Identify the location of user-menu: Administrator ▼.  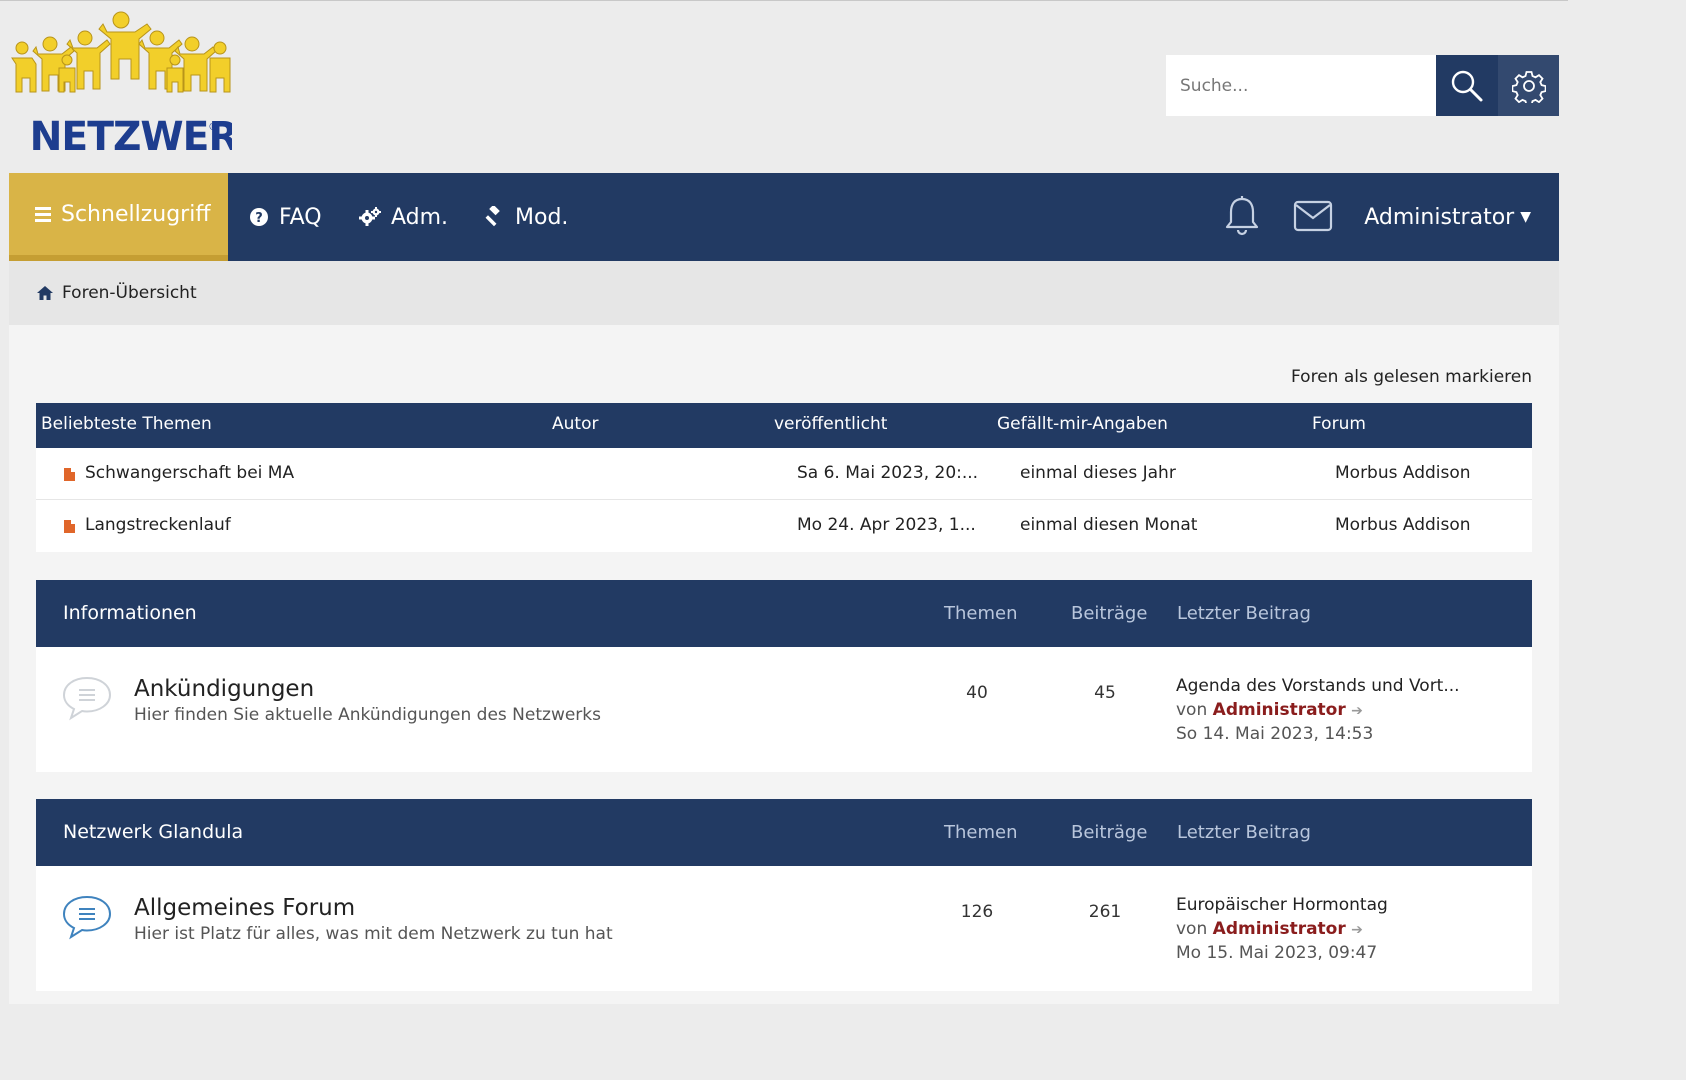
(1447, 217).